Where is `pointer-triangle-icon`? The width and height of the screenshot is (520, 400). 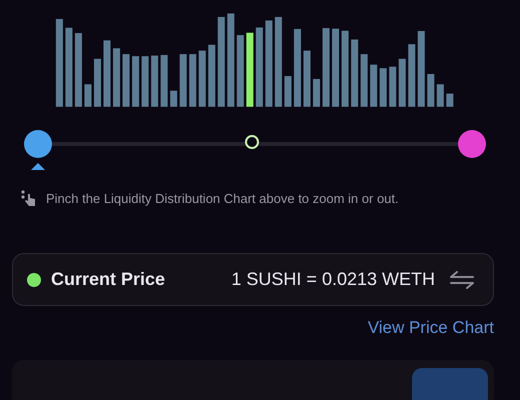 pointer-triangle-icon is located at coordinates (38, 166).